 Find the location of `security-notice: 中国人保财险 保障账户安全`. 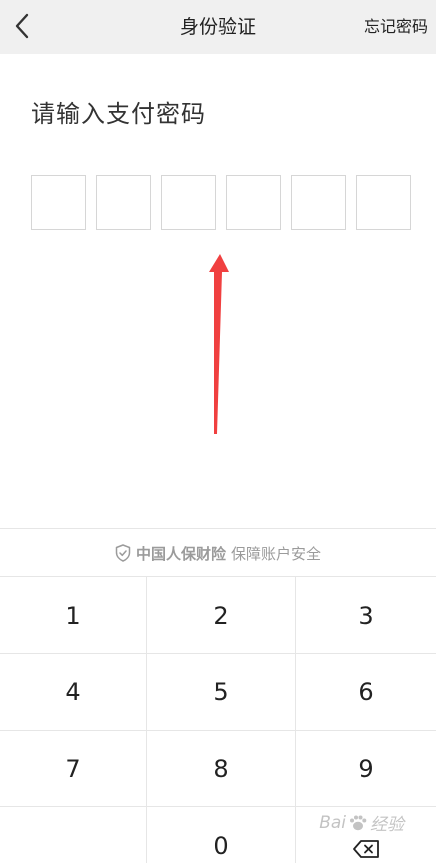

security-notice: 中国人保财险 保障账户安全 is located at coordinates (218, 552).